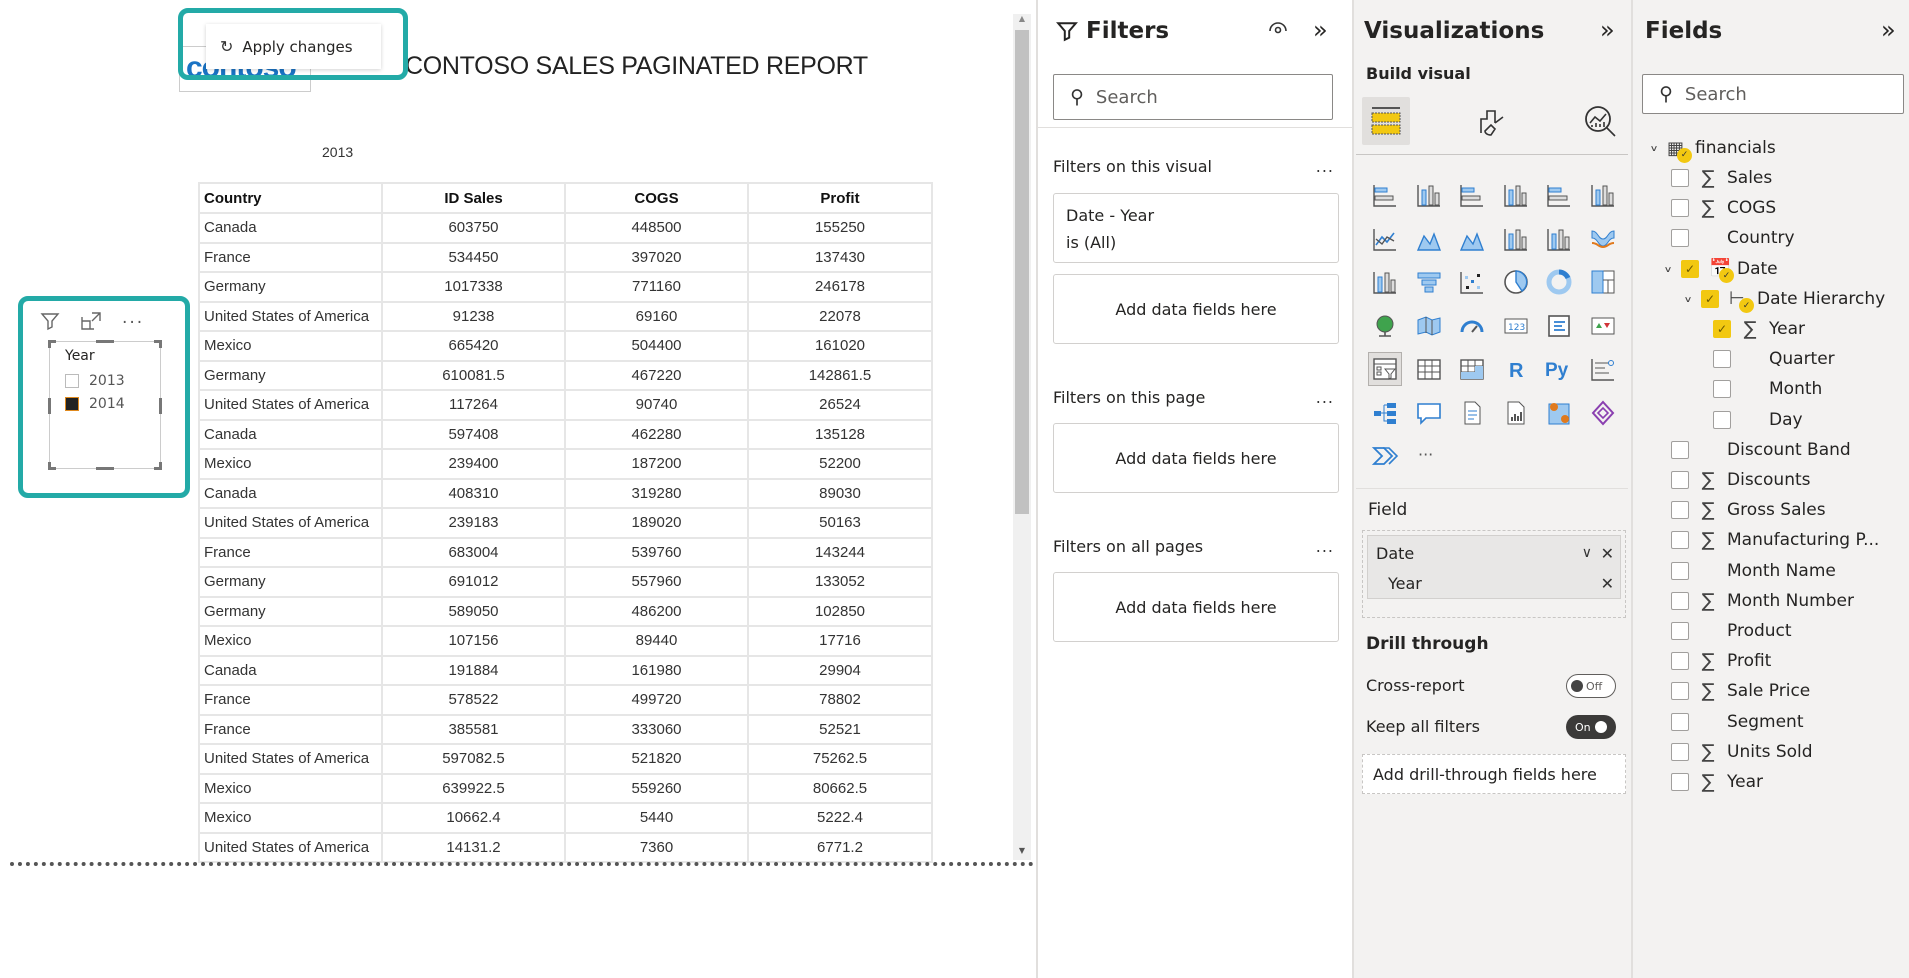 Image resolution: width=1909 pixels, height=978 pixels. What do you see at coordinates (1603, 195) in the screenshot?
I see `100-stacked-column-chart-icon` at bounding box center [1603, 195].